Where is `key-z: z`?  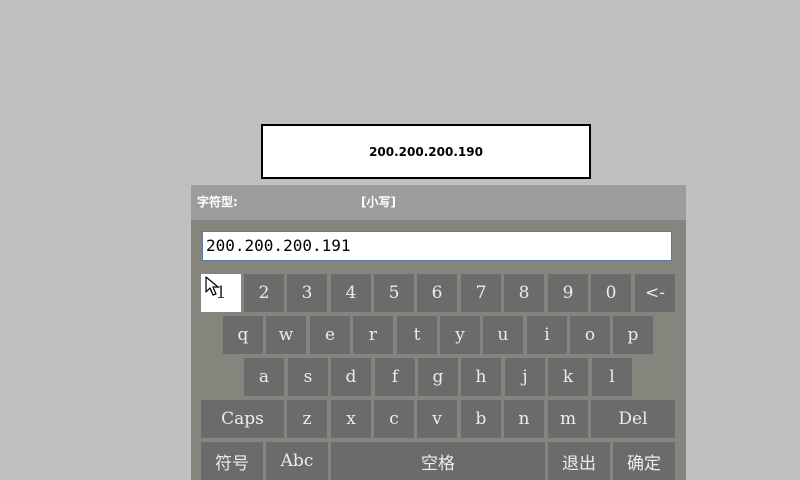
key-z: z is located at coordinates (307, 419).